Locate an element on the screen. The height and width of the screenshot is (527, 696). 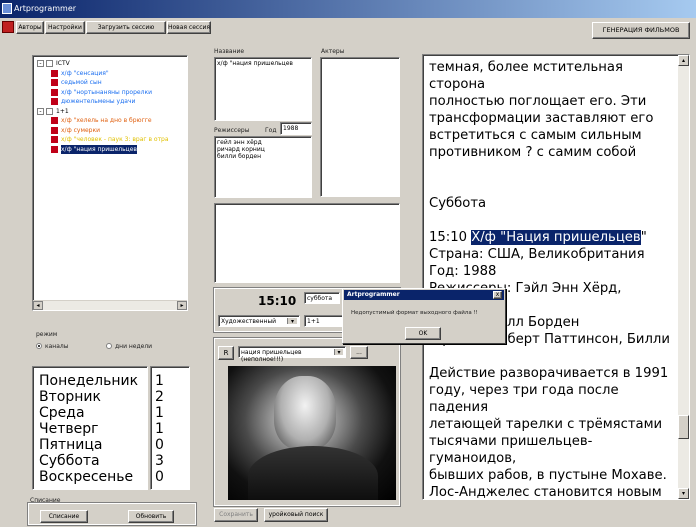
description-line: Страна: США, Великобритания is located at coordinates (537, 254).